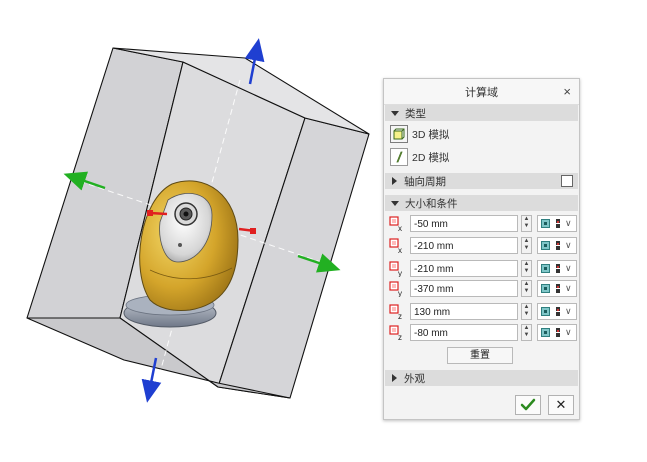 The height and width of the screenshot is (462, 647). Describe the element at coordinates (464, 245) in the screenshot. I see `x-max-input: -210 mm` at that location.